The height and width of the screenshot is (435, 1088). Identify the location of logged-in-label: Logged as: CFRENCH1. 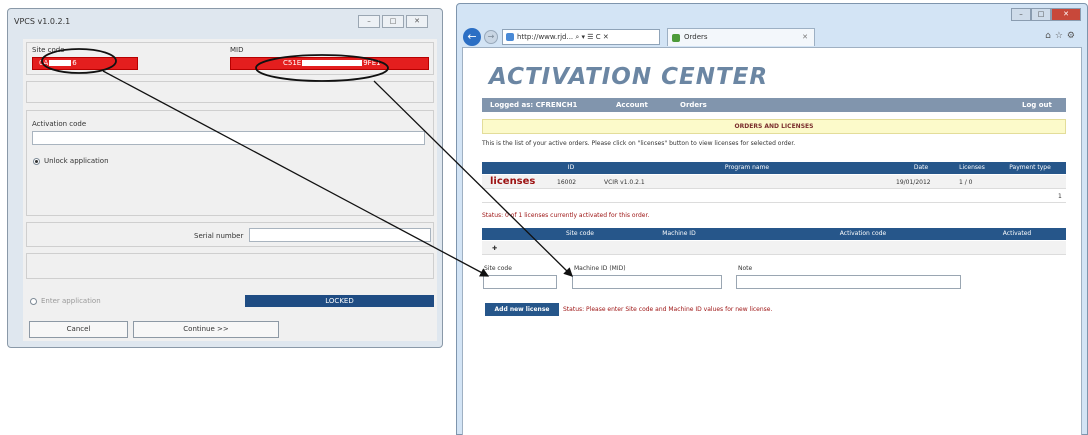
(534, 105).